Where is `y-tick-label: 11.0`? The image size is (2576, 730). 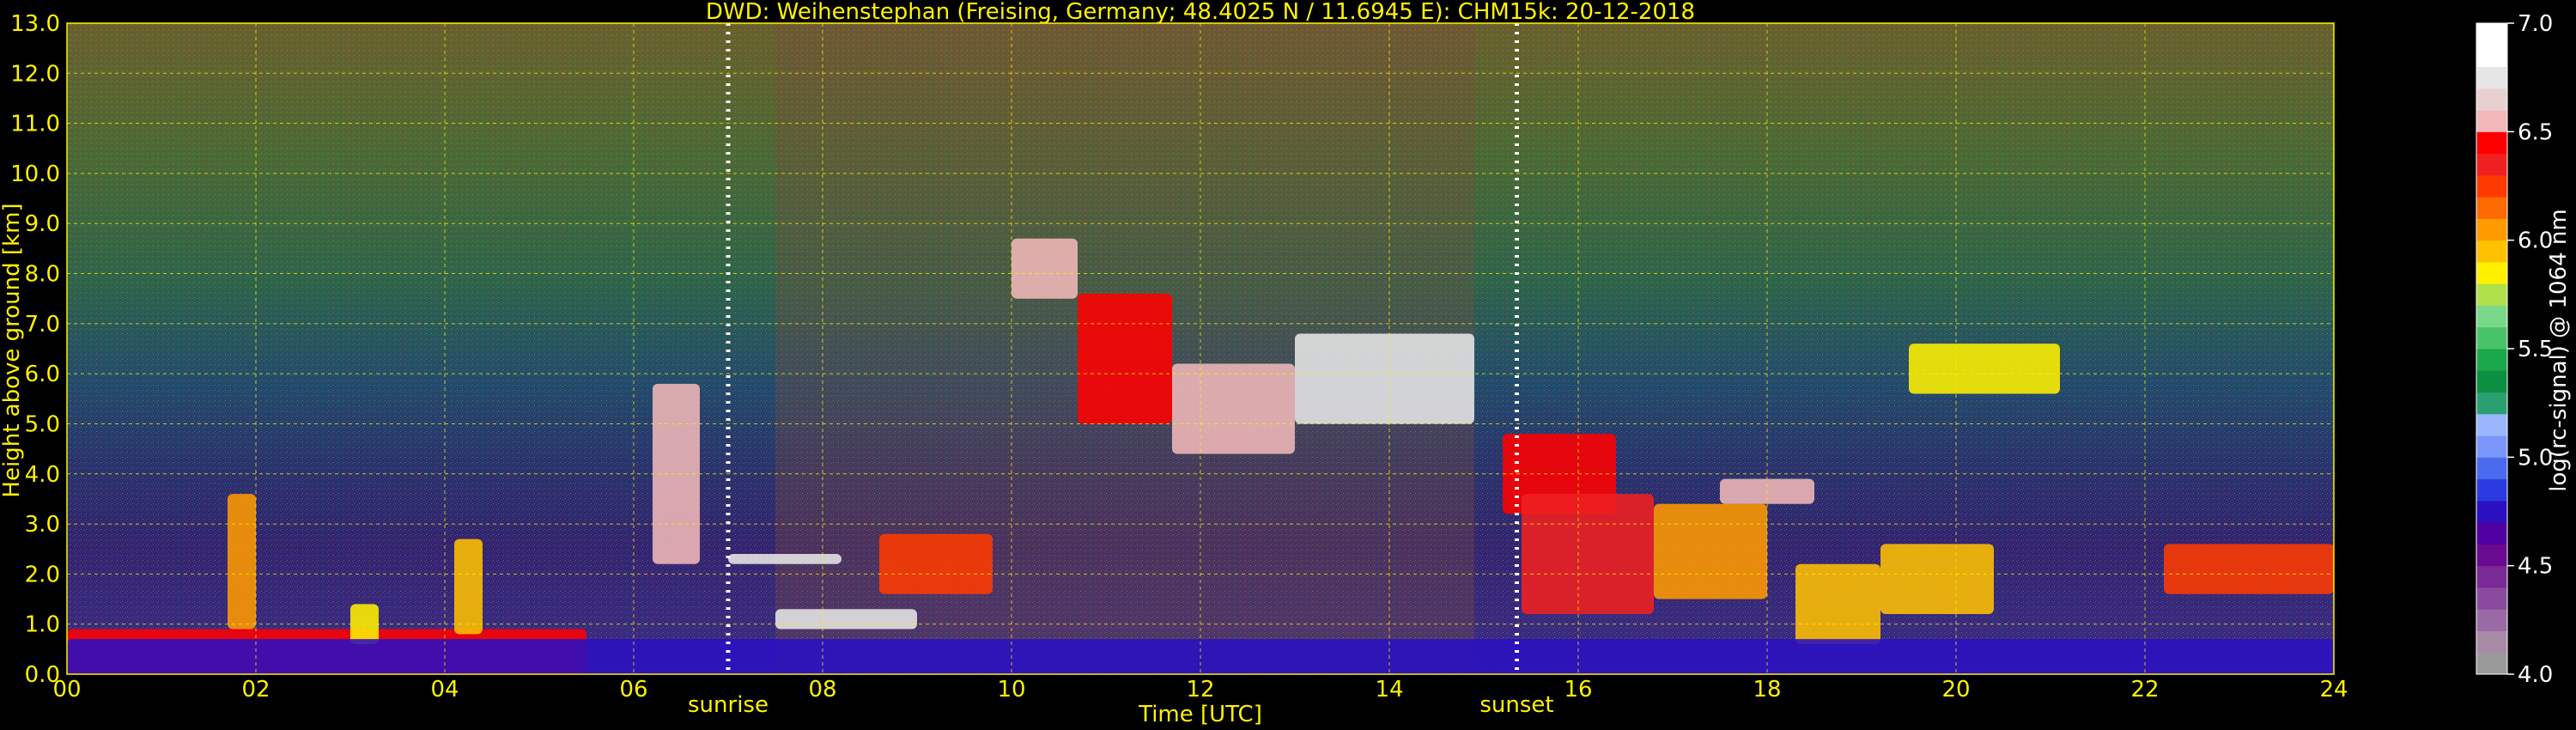
y-tick-label: 11.0 is located at coordinates (35, 124).